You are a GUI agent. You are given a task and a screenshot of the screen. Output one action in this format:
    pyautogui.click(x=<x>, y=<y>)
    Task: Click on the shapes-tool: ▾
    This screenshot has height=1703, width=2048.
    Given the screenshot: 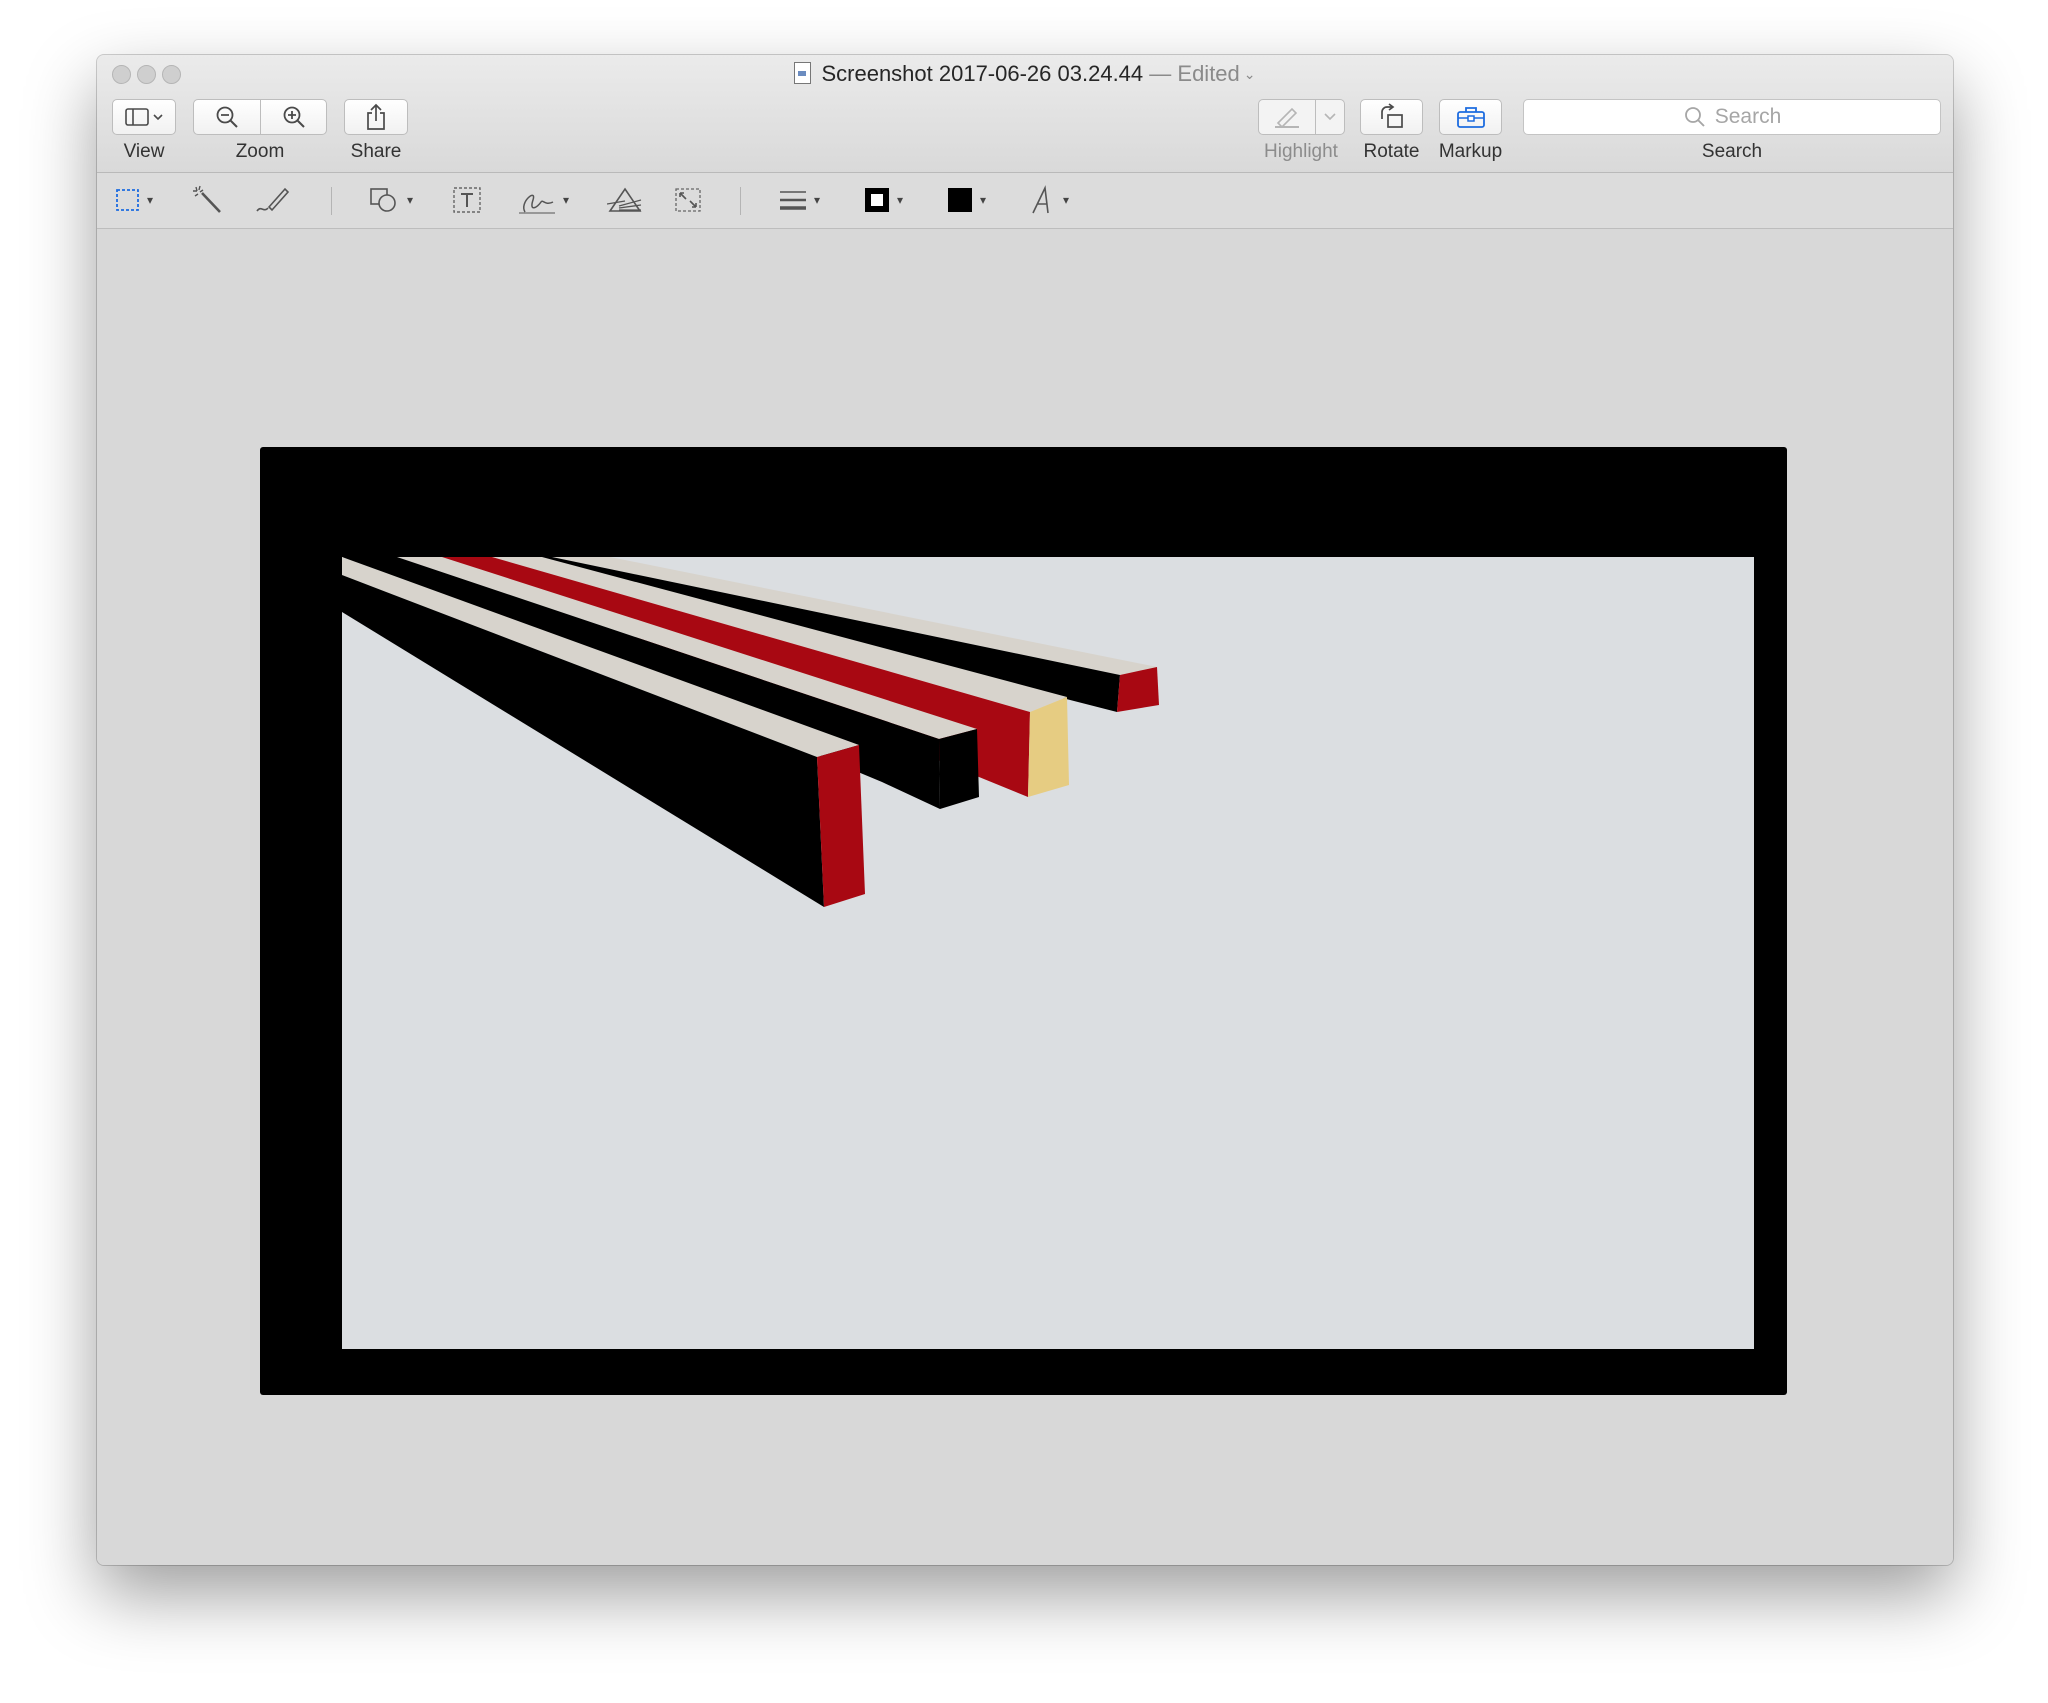 What is the action you would take?
    pyautogui.click(x=391, y=200)
    